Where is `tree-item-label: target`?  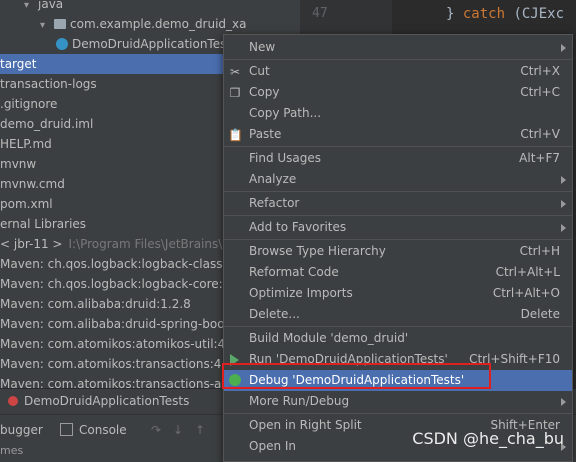
tree-item-label: target is located at coordinates (18, 64).